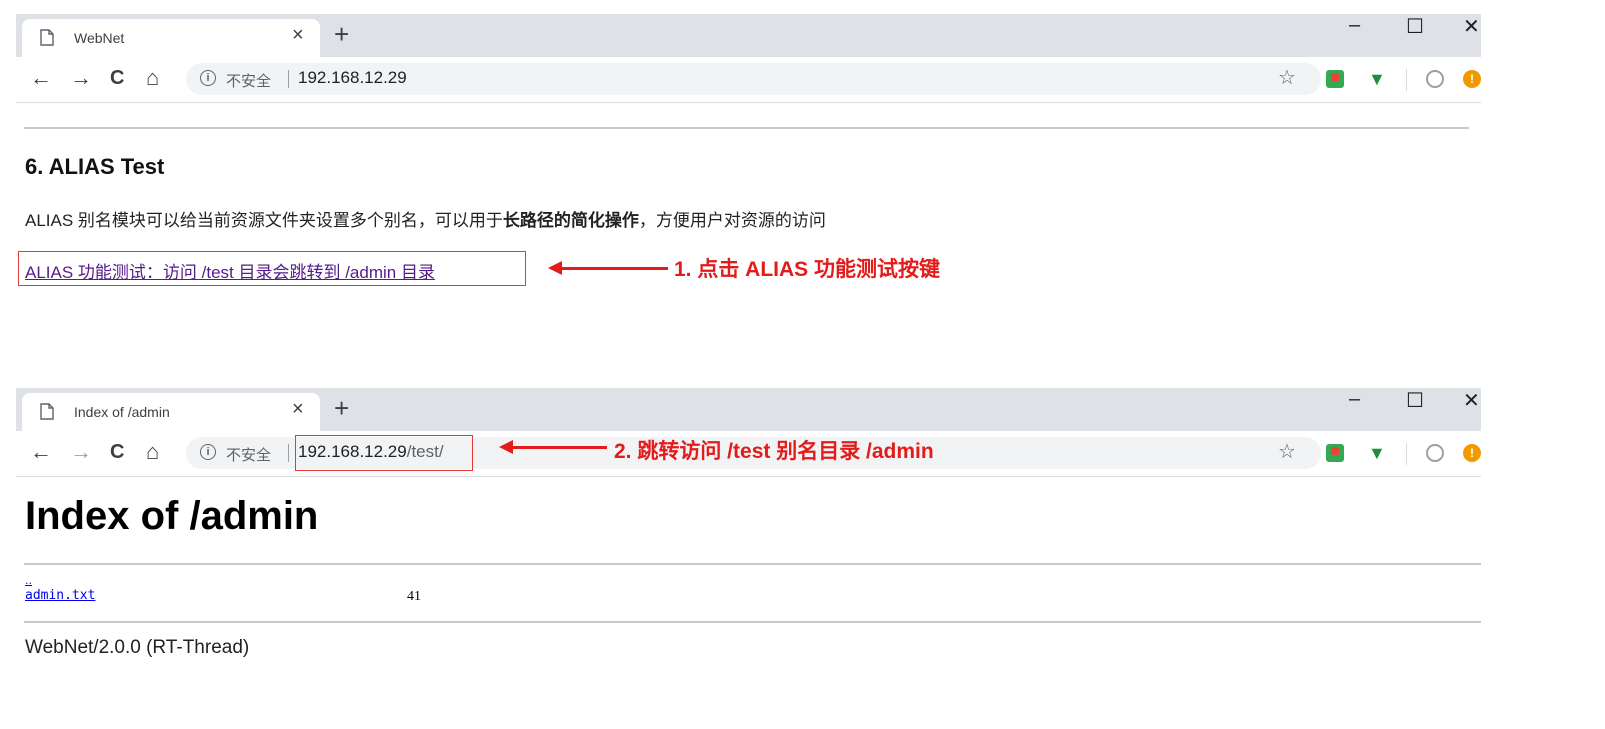 The image size is (1605, 729). What do you see at coordinates (171, 412) in the screenshot?
I see `tab-index-admin: Index of /admin ×` at bounding box center [171, 412].